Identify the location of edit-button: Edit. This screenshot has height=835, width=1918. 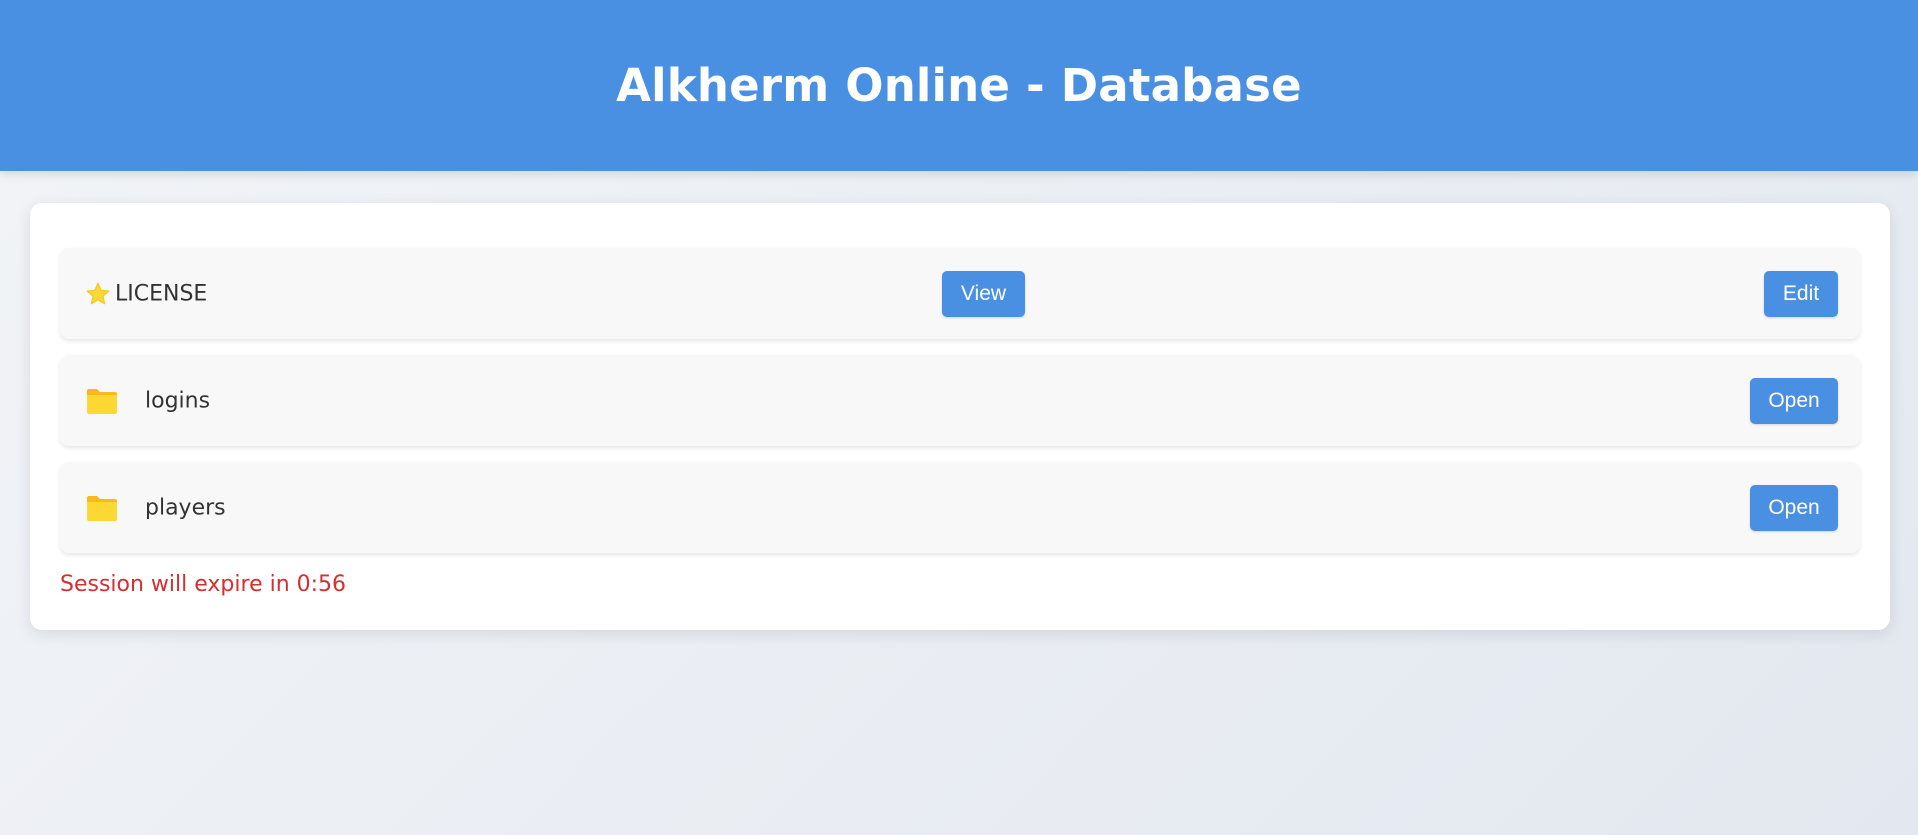
(1801, 294).